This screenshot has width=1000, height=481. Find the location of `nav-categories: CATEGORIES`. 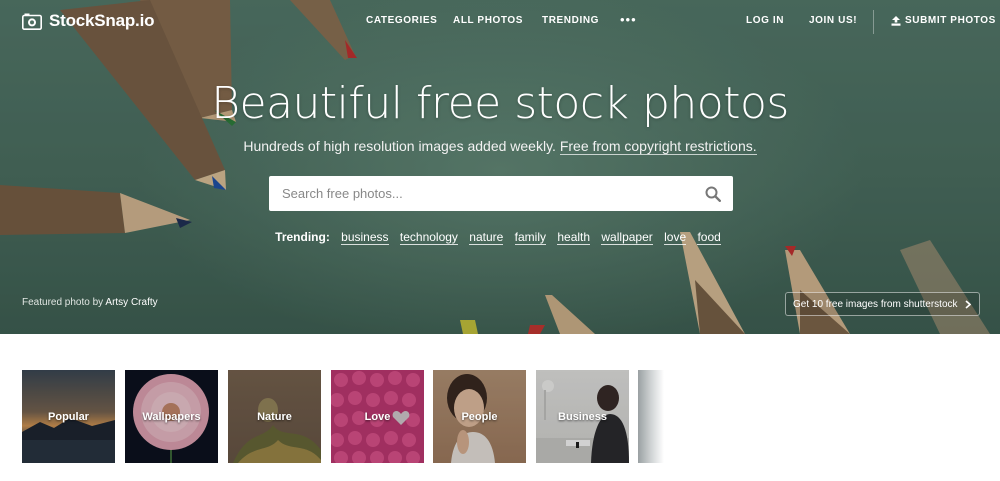

nav-categories: CATEGORIES is located at coordinates (401, 20).